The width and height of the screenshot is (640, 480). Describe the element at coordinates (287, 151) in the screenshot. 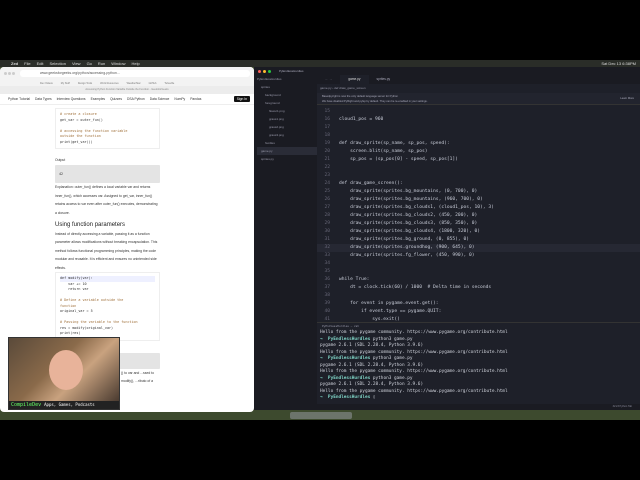

I see `tree-item: game.py` at that location.